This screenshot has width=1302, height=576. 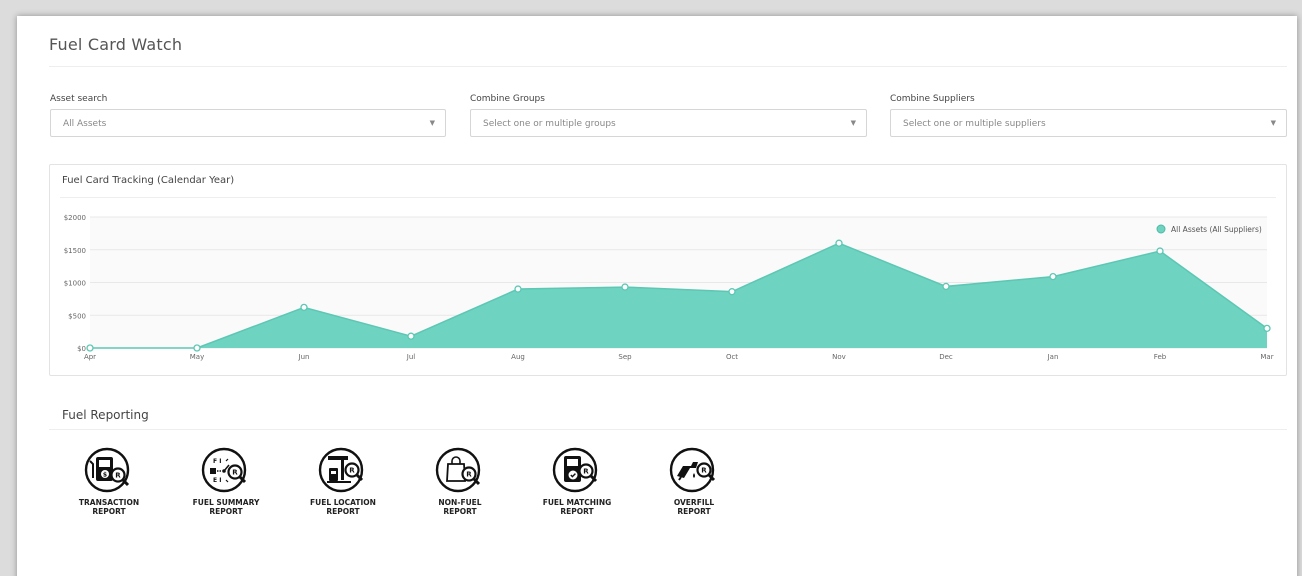 What do you see at coordinates (343, 507) in the screenshot?
I see `fuel-location-report-label: FUEL LOCATION REPORT` at bounding box center [343, 507].